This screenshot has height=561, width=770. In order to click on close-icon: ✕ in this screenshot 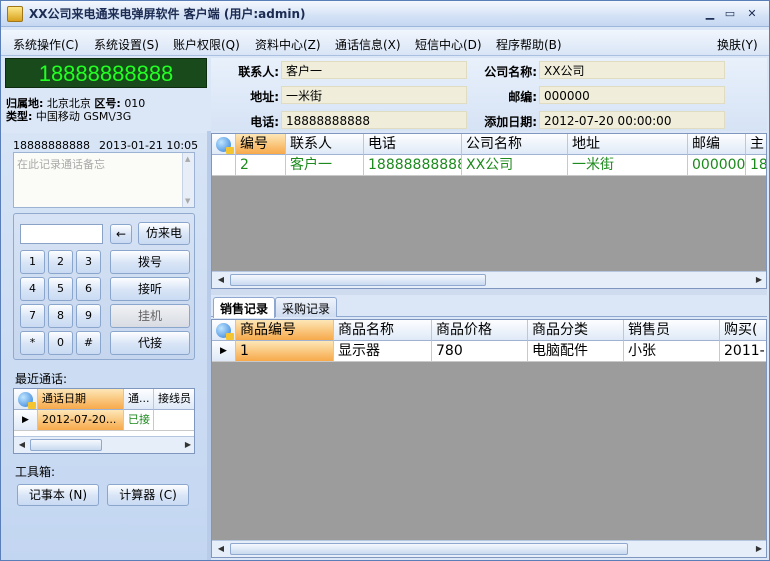, I will do `click(752, 14)`.